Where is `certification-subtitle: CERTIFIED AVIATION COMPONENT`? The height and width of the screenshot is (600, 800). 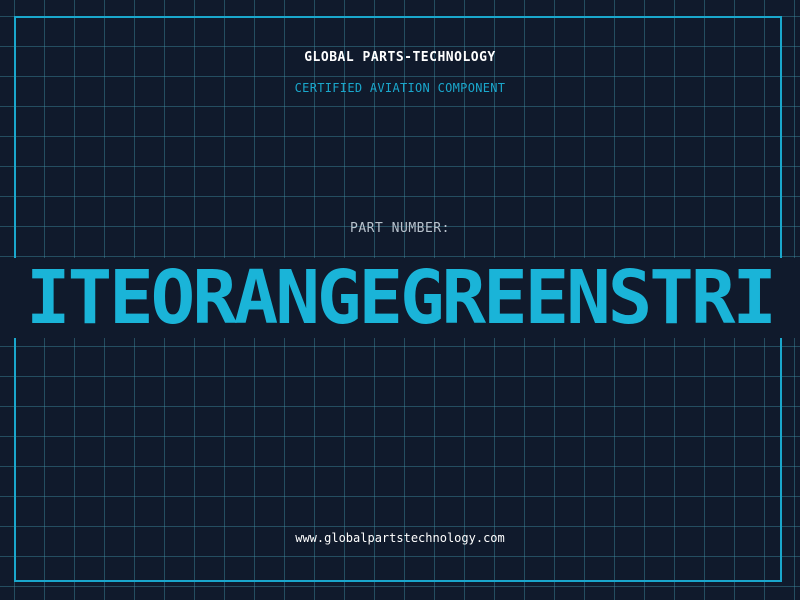 certification-subtitle: CERTIFIED AVIATION COMPONENT is located at coordinates (400, 88).